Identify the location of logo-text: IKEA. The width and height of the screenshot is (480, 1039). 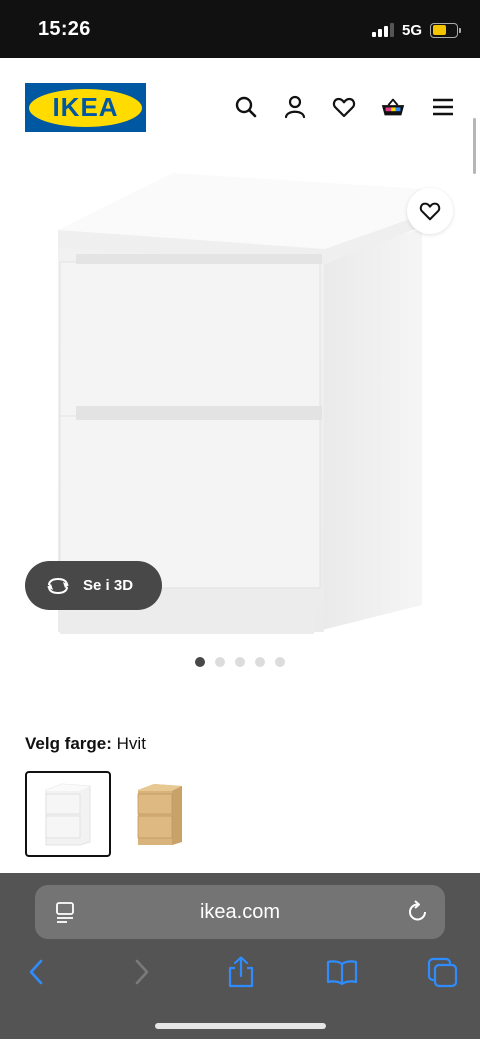
(85, 107).